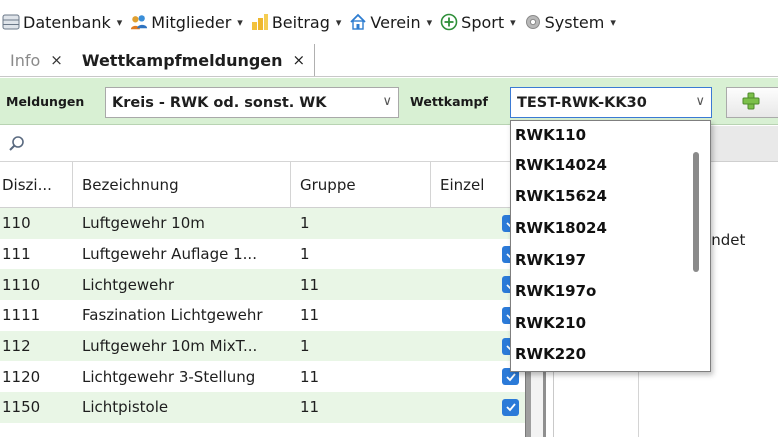 This screenshot has height=437, width=778. I want to click on cell-bezeichnung: Lichtpistole, so click(125, 407).